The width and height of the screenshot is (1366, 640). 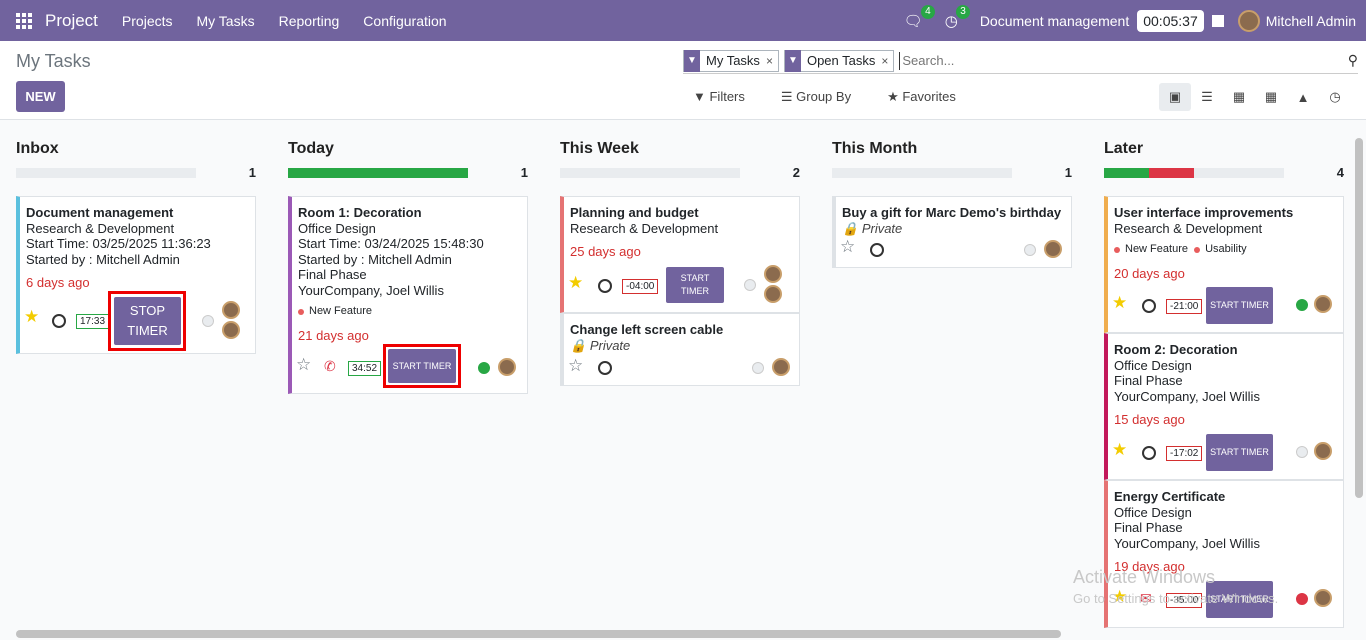 I want to click on task-deadline: 6 days ago, so click(x=58, y=282).